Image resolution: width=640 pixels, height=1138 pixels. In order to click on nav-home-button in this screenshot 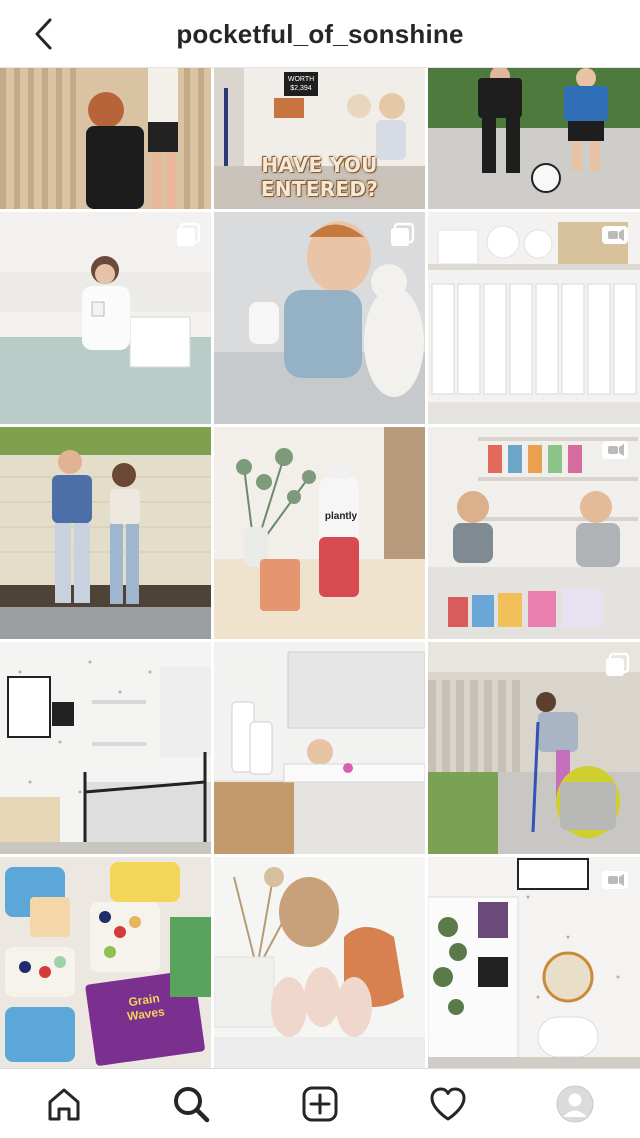, I will do `click(64, 1104)`.